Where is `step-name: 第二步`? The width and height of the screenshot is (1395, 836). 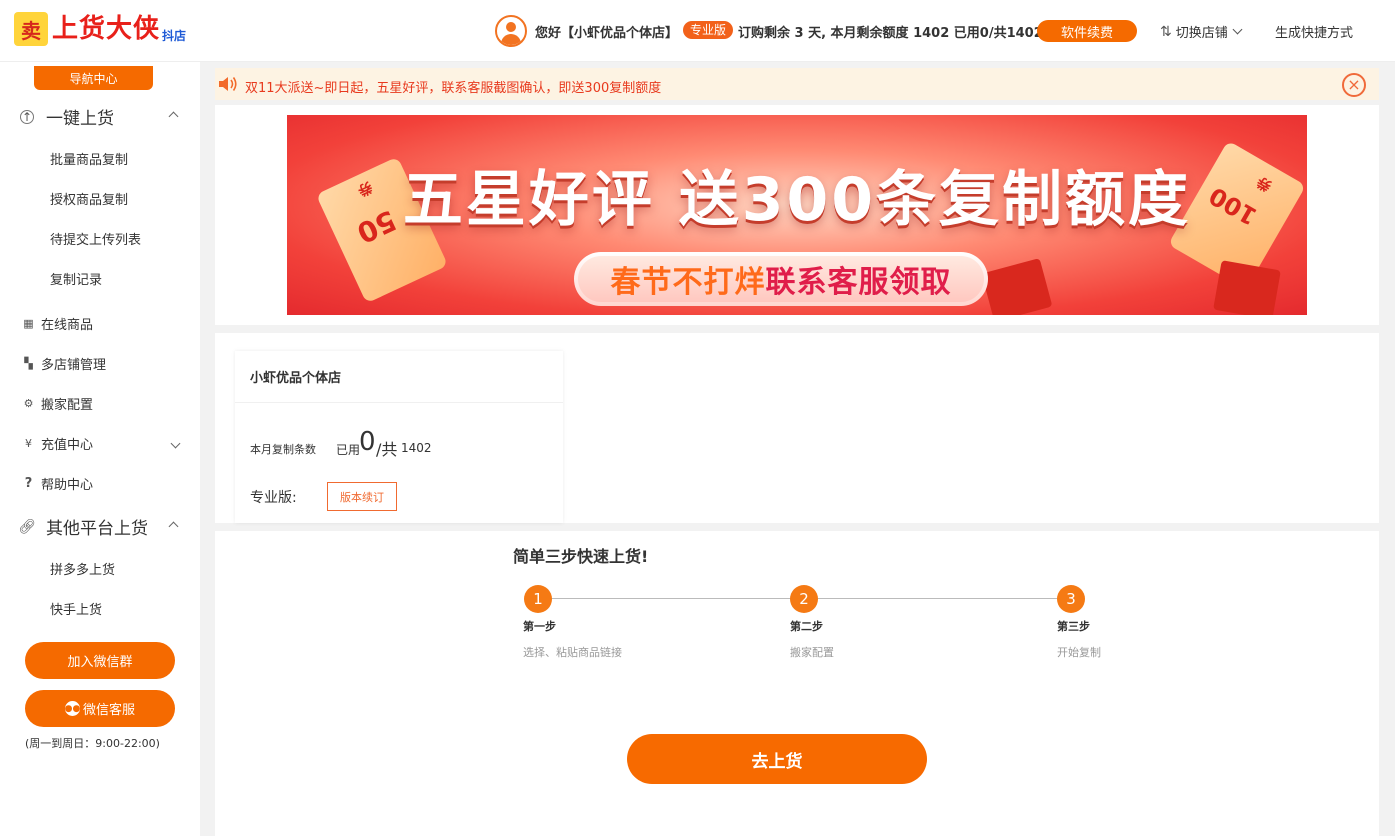
step-name: 第二步 is located at coordinates (806, 626).